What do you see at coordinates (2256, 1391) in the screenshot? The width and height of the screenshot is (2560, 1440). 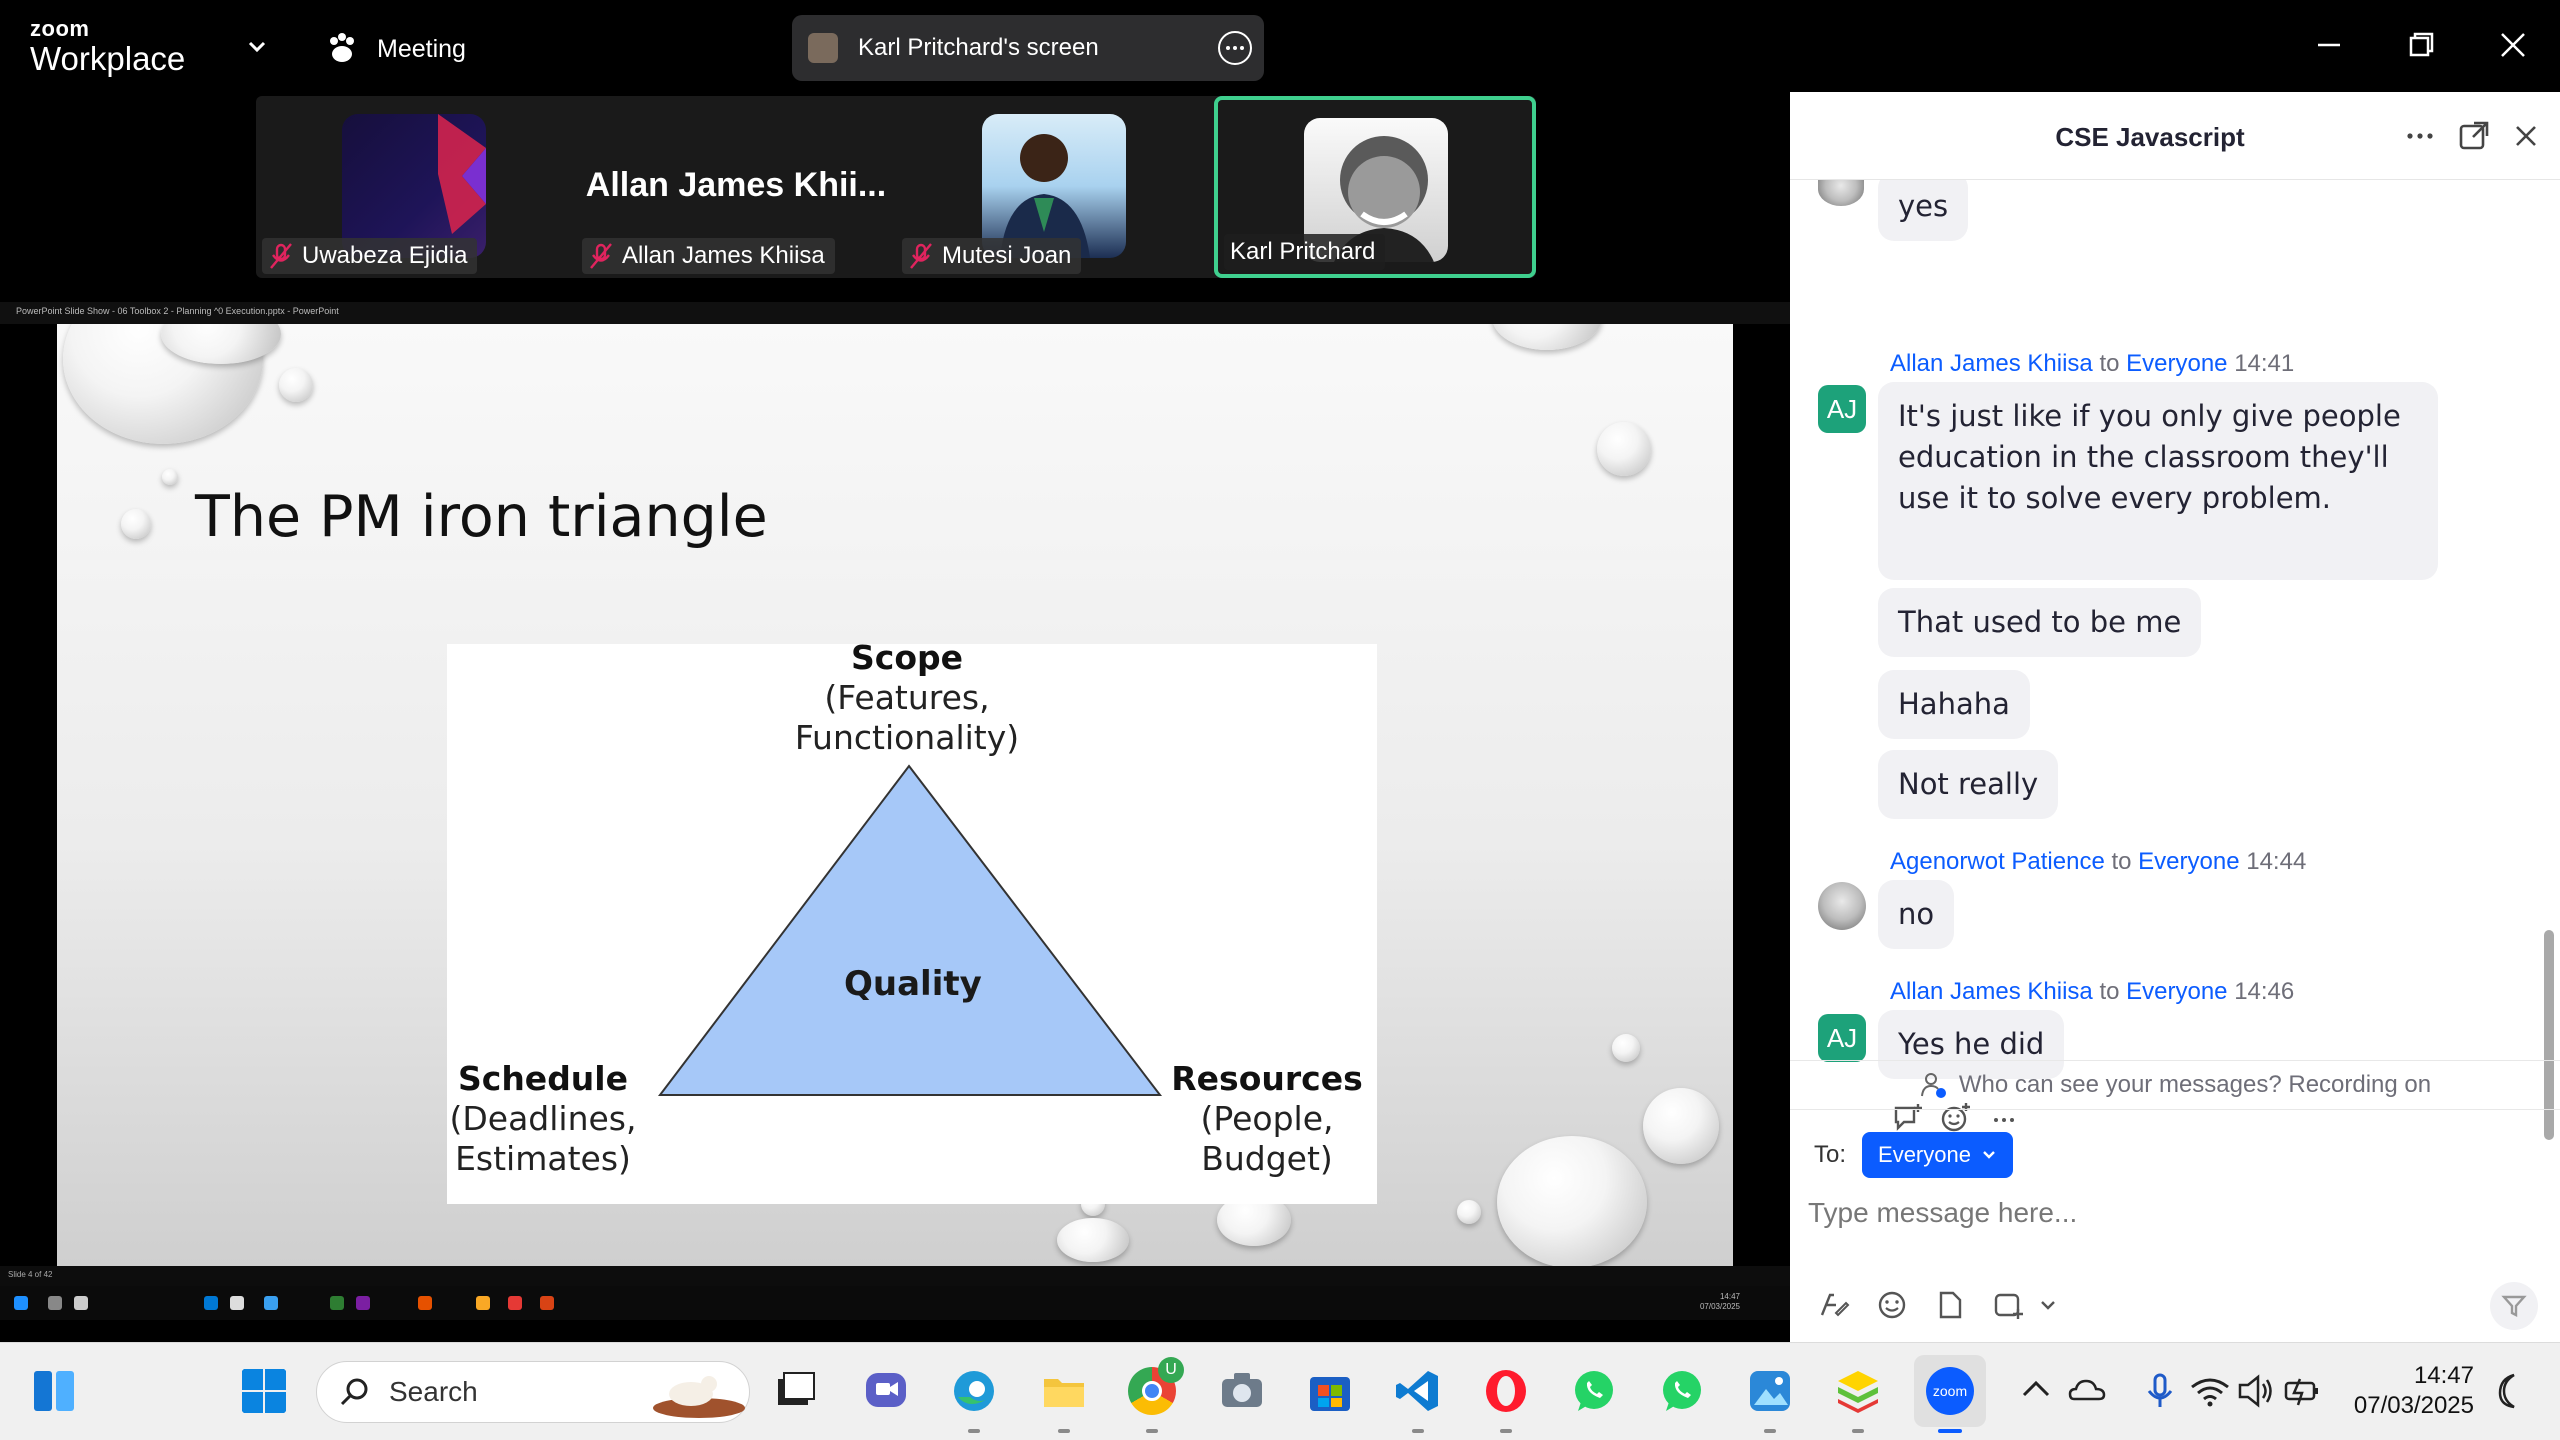 I see `volume-icon` at bounding box center [2256, 1391].